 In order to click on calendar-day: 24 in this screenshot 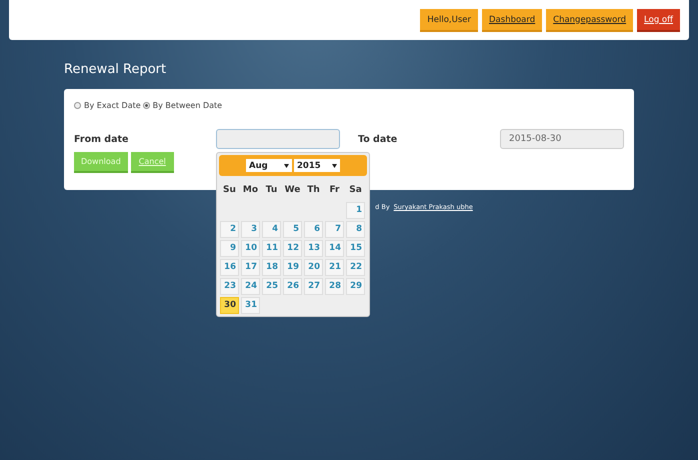, I will do `click(250, 286)`.